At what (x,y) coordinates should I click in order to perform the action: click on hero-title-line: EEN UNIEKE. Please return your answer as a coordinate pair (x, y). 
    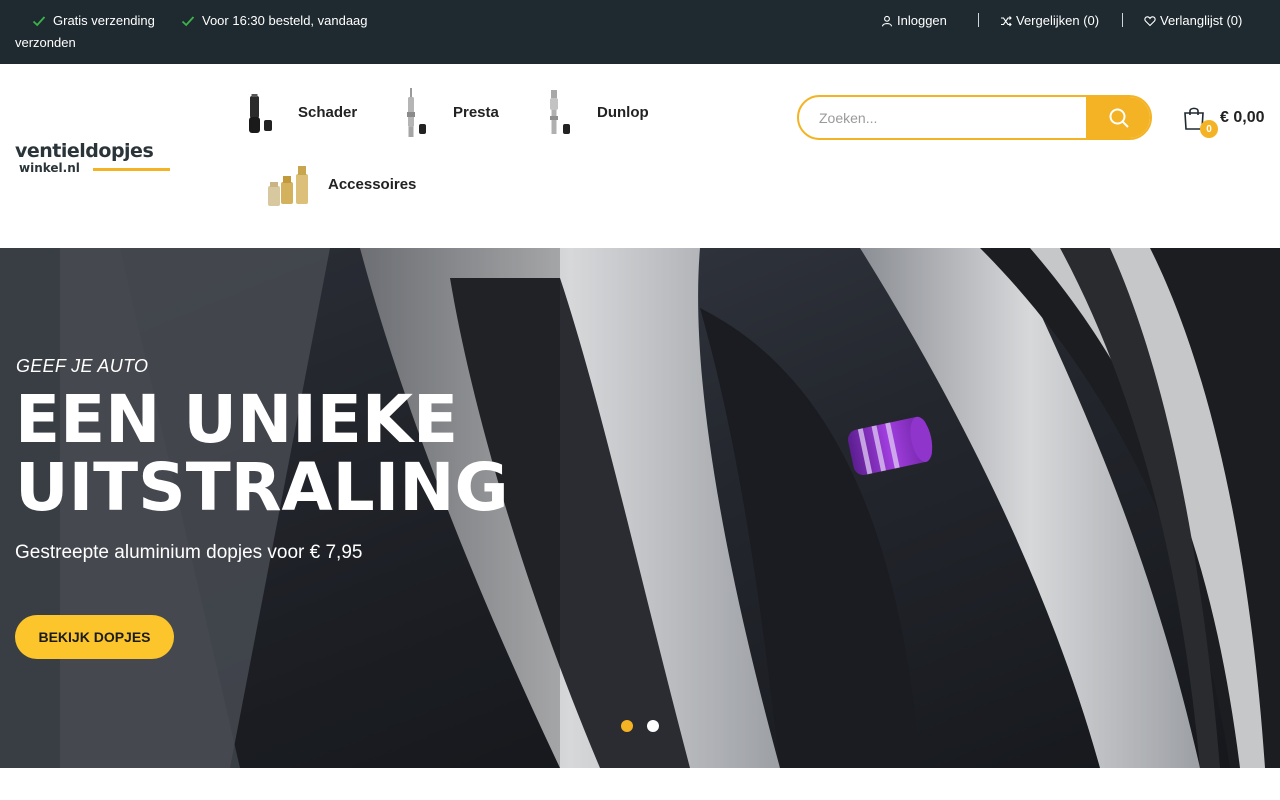
    Looking at the image, I should click on (237, 419).